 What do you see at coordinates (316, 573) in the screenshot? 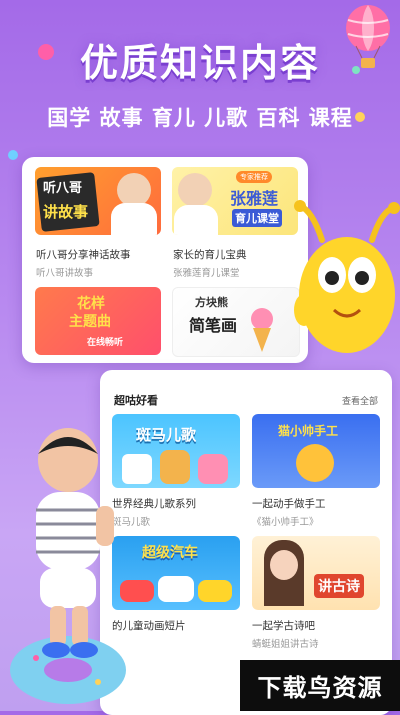
I see `thumbnail-poems: 讲古诗` at bounding box center [316, 573].